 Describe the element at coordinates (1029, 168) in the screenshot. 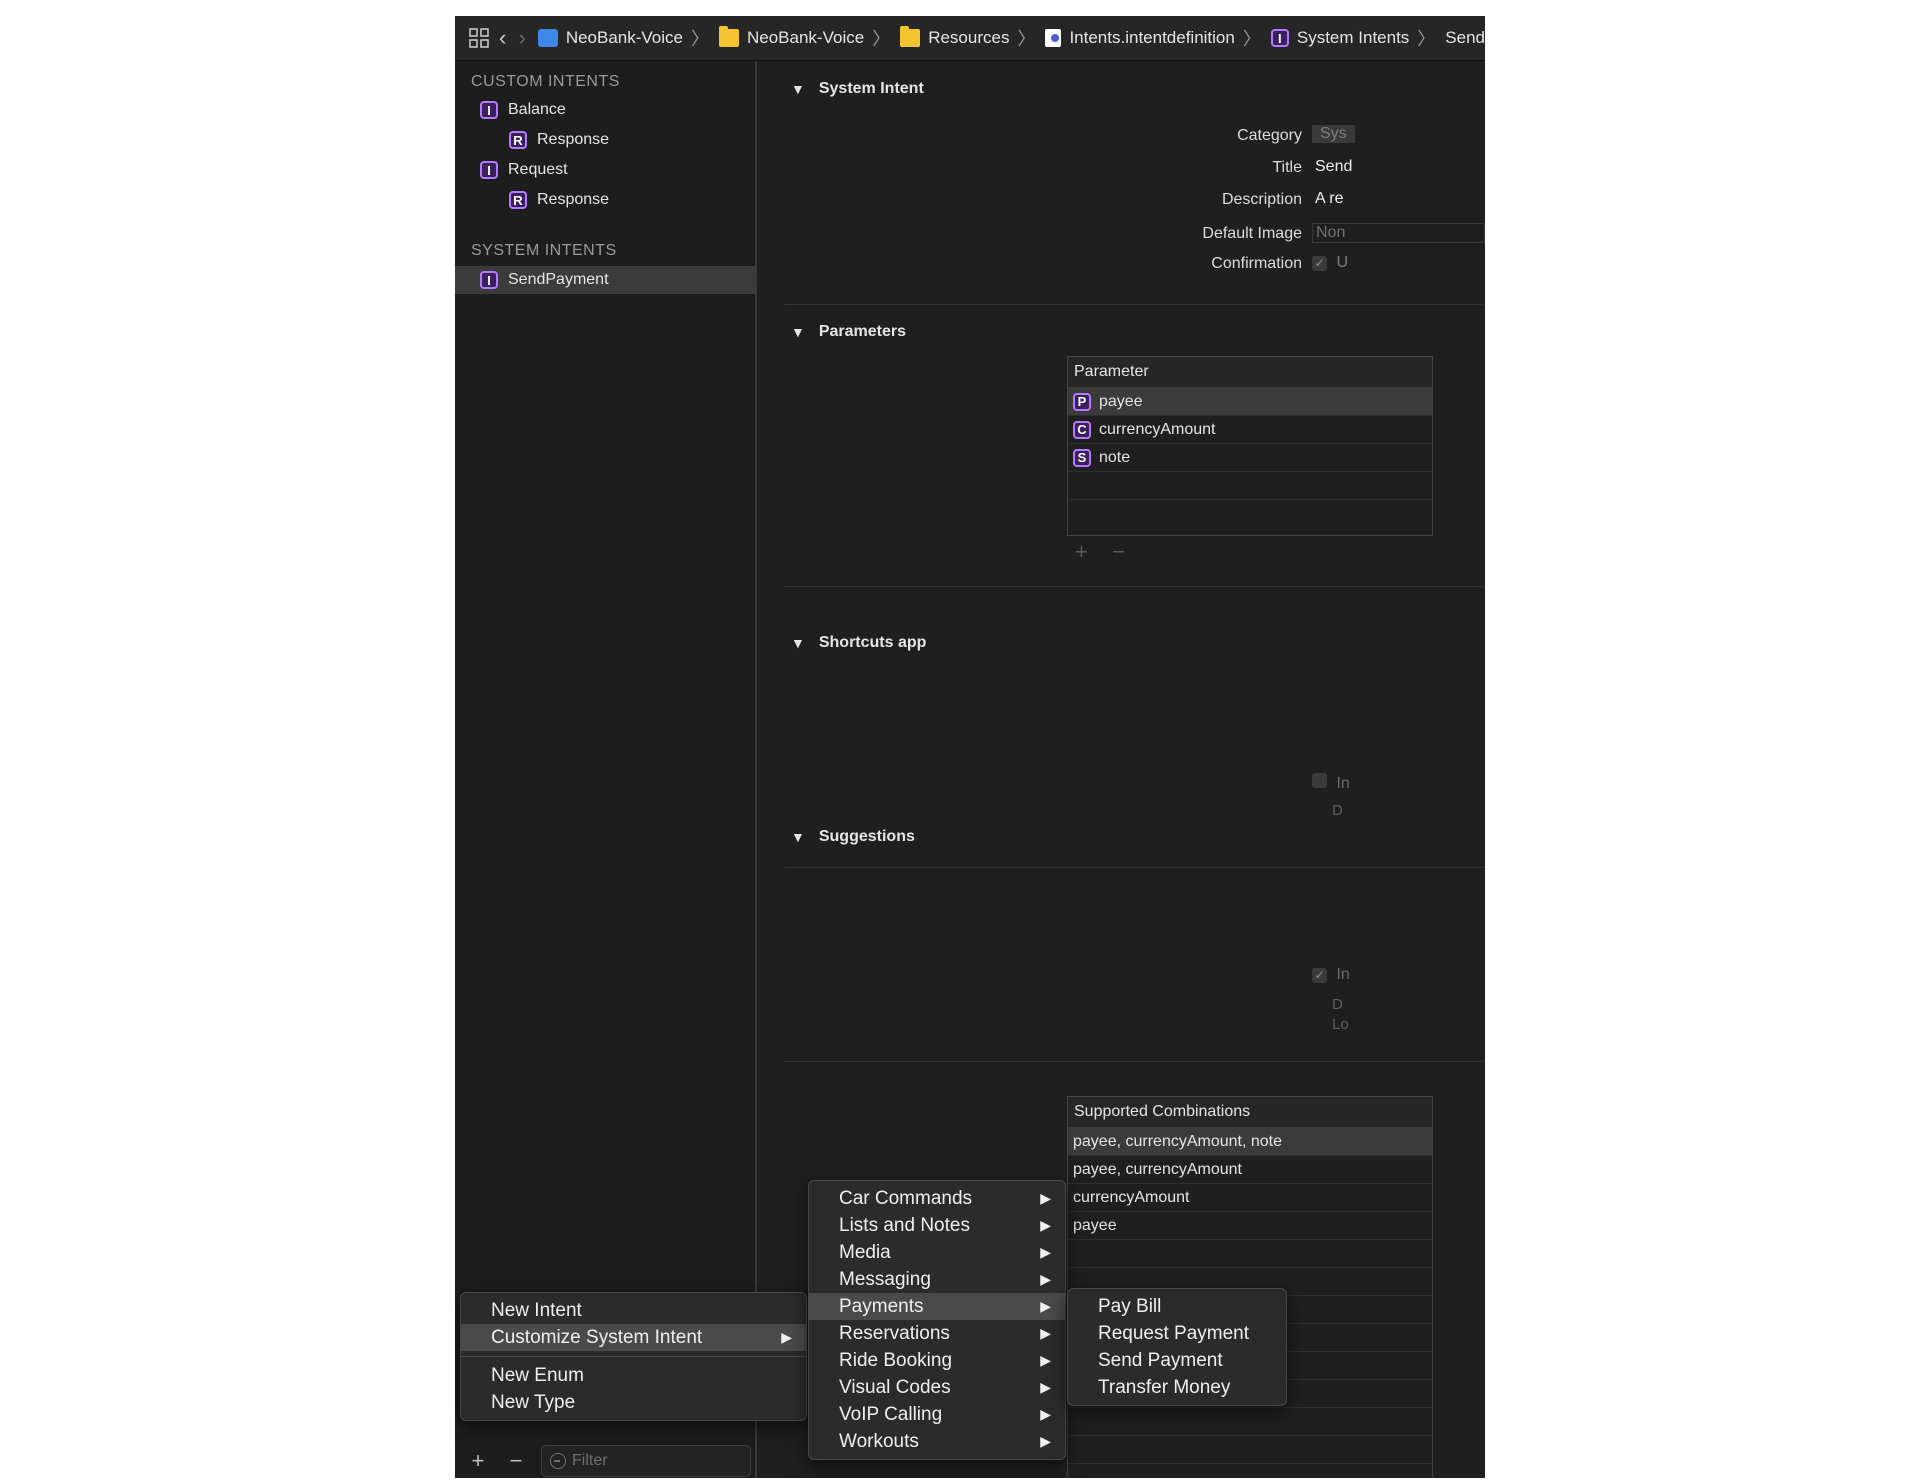

I see `title-row: Title` at that location.